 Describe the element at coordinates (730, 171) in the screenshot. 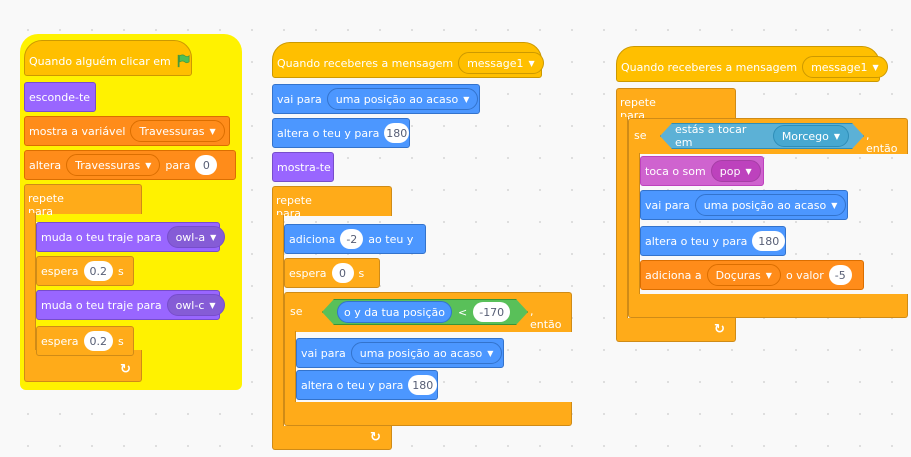

I see `sound-dropdown-value: pop` at that location.